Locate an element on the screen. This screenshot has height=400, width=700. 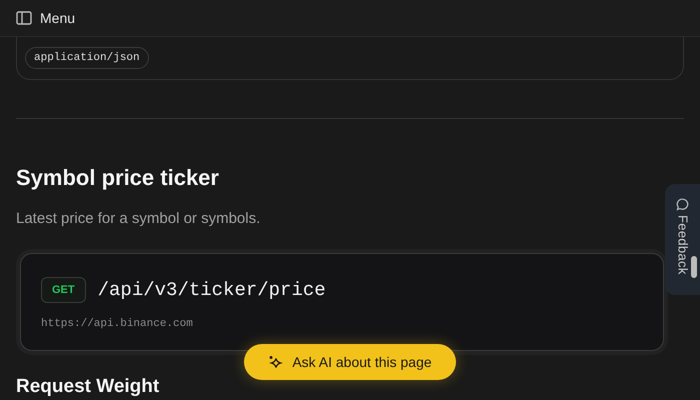
section-heading: Request Weight is located at coordinates (88, 386).